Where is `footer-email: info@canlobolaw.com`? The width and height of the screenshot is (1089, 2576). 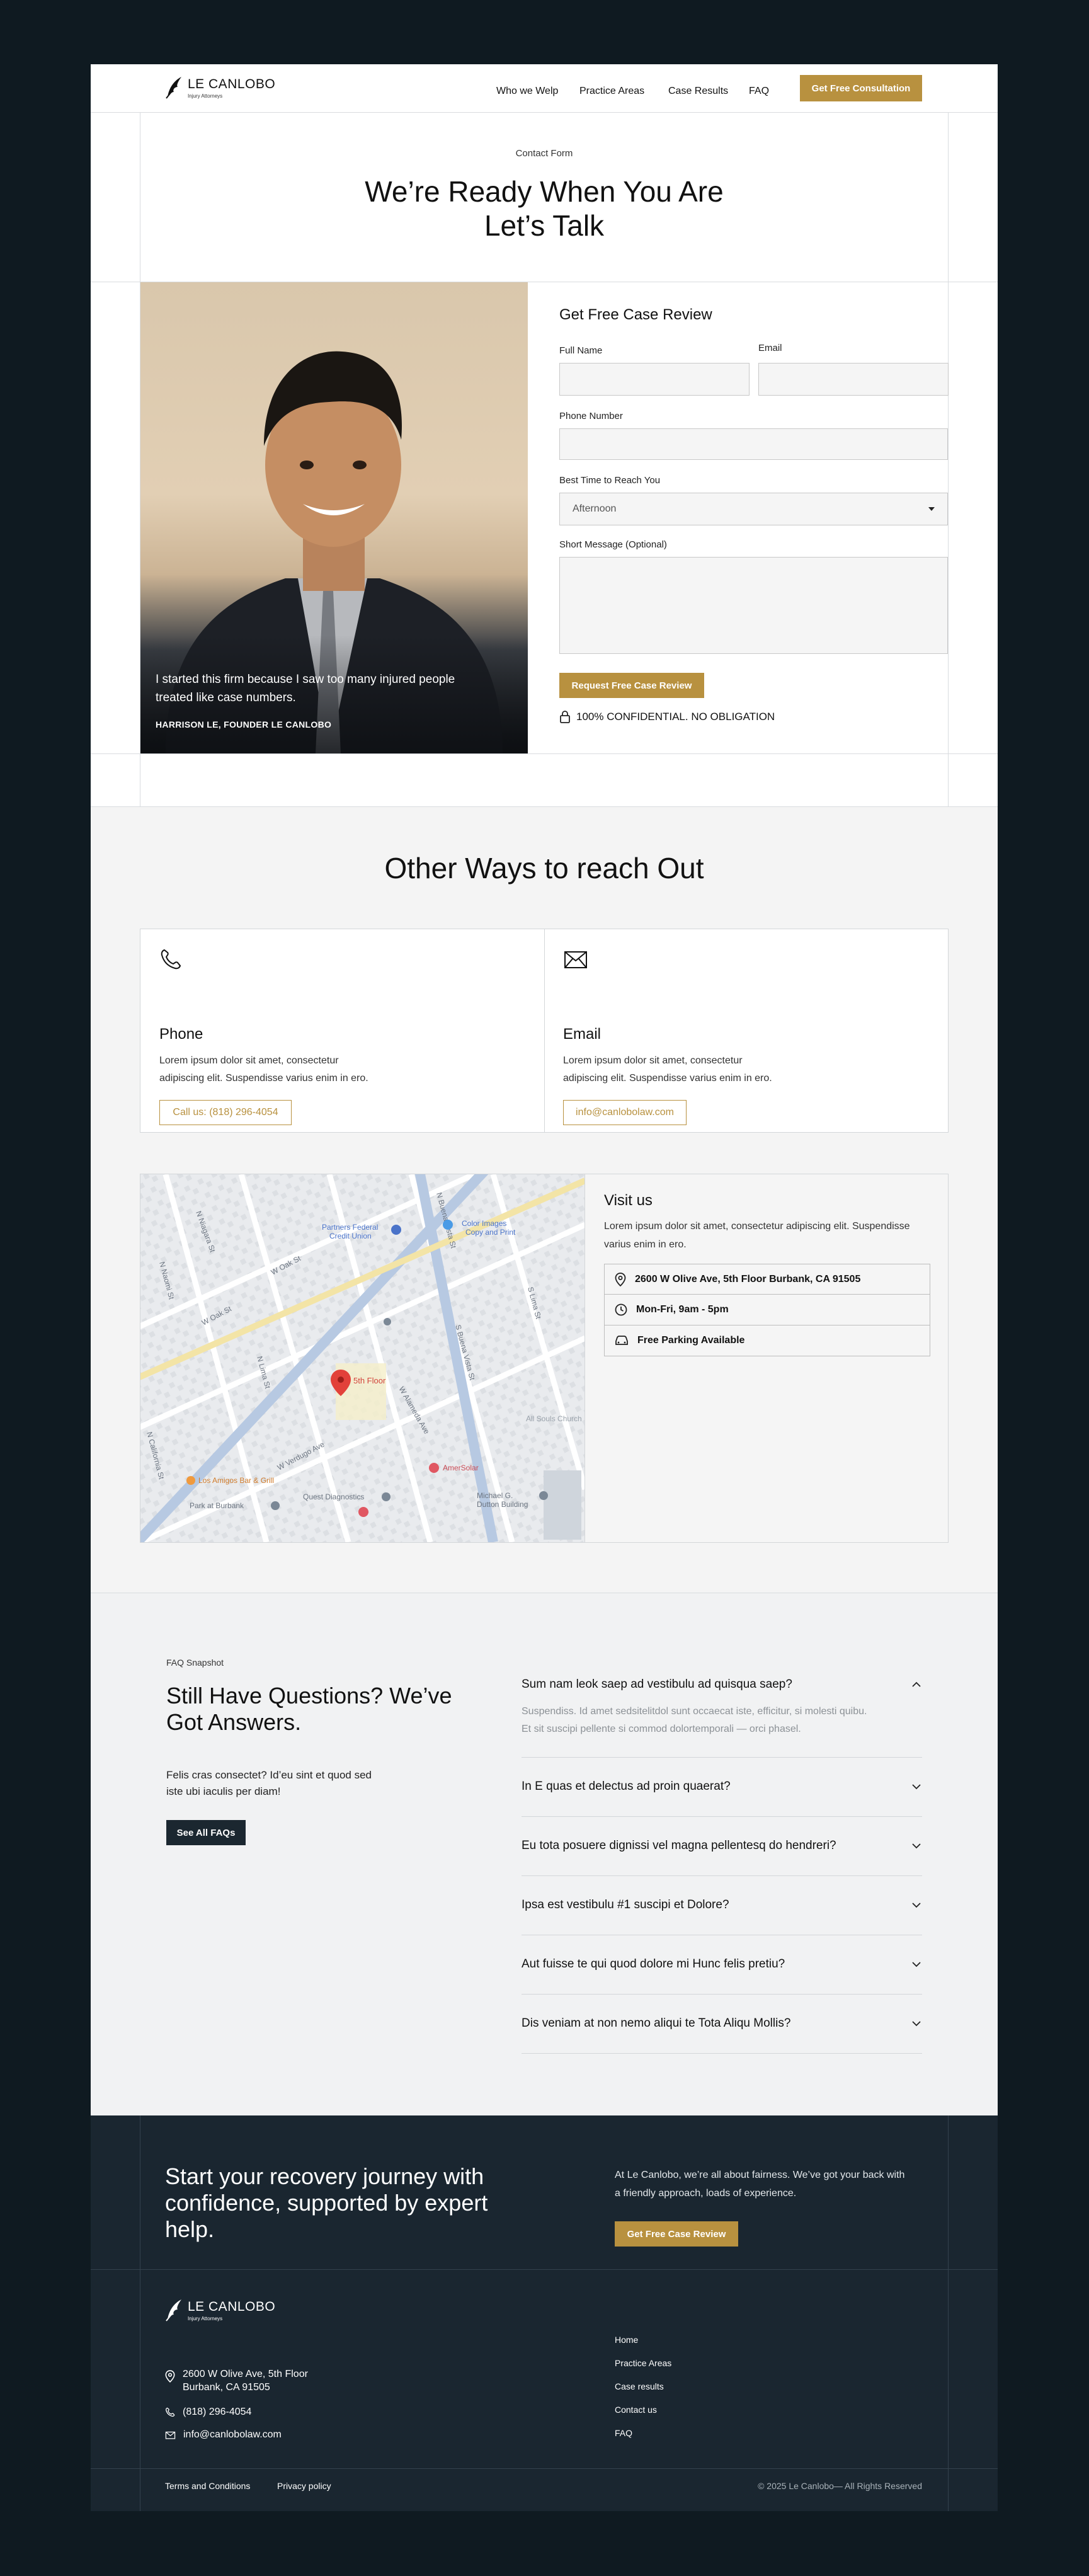 footer-email: info@canlobolaw.com is located at coordinates (223, 2435).